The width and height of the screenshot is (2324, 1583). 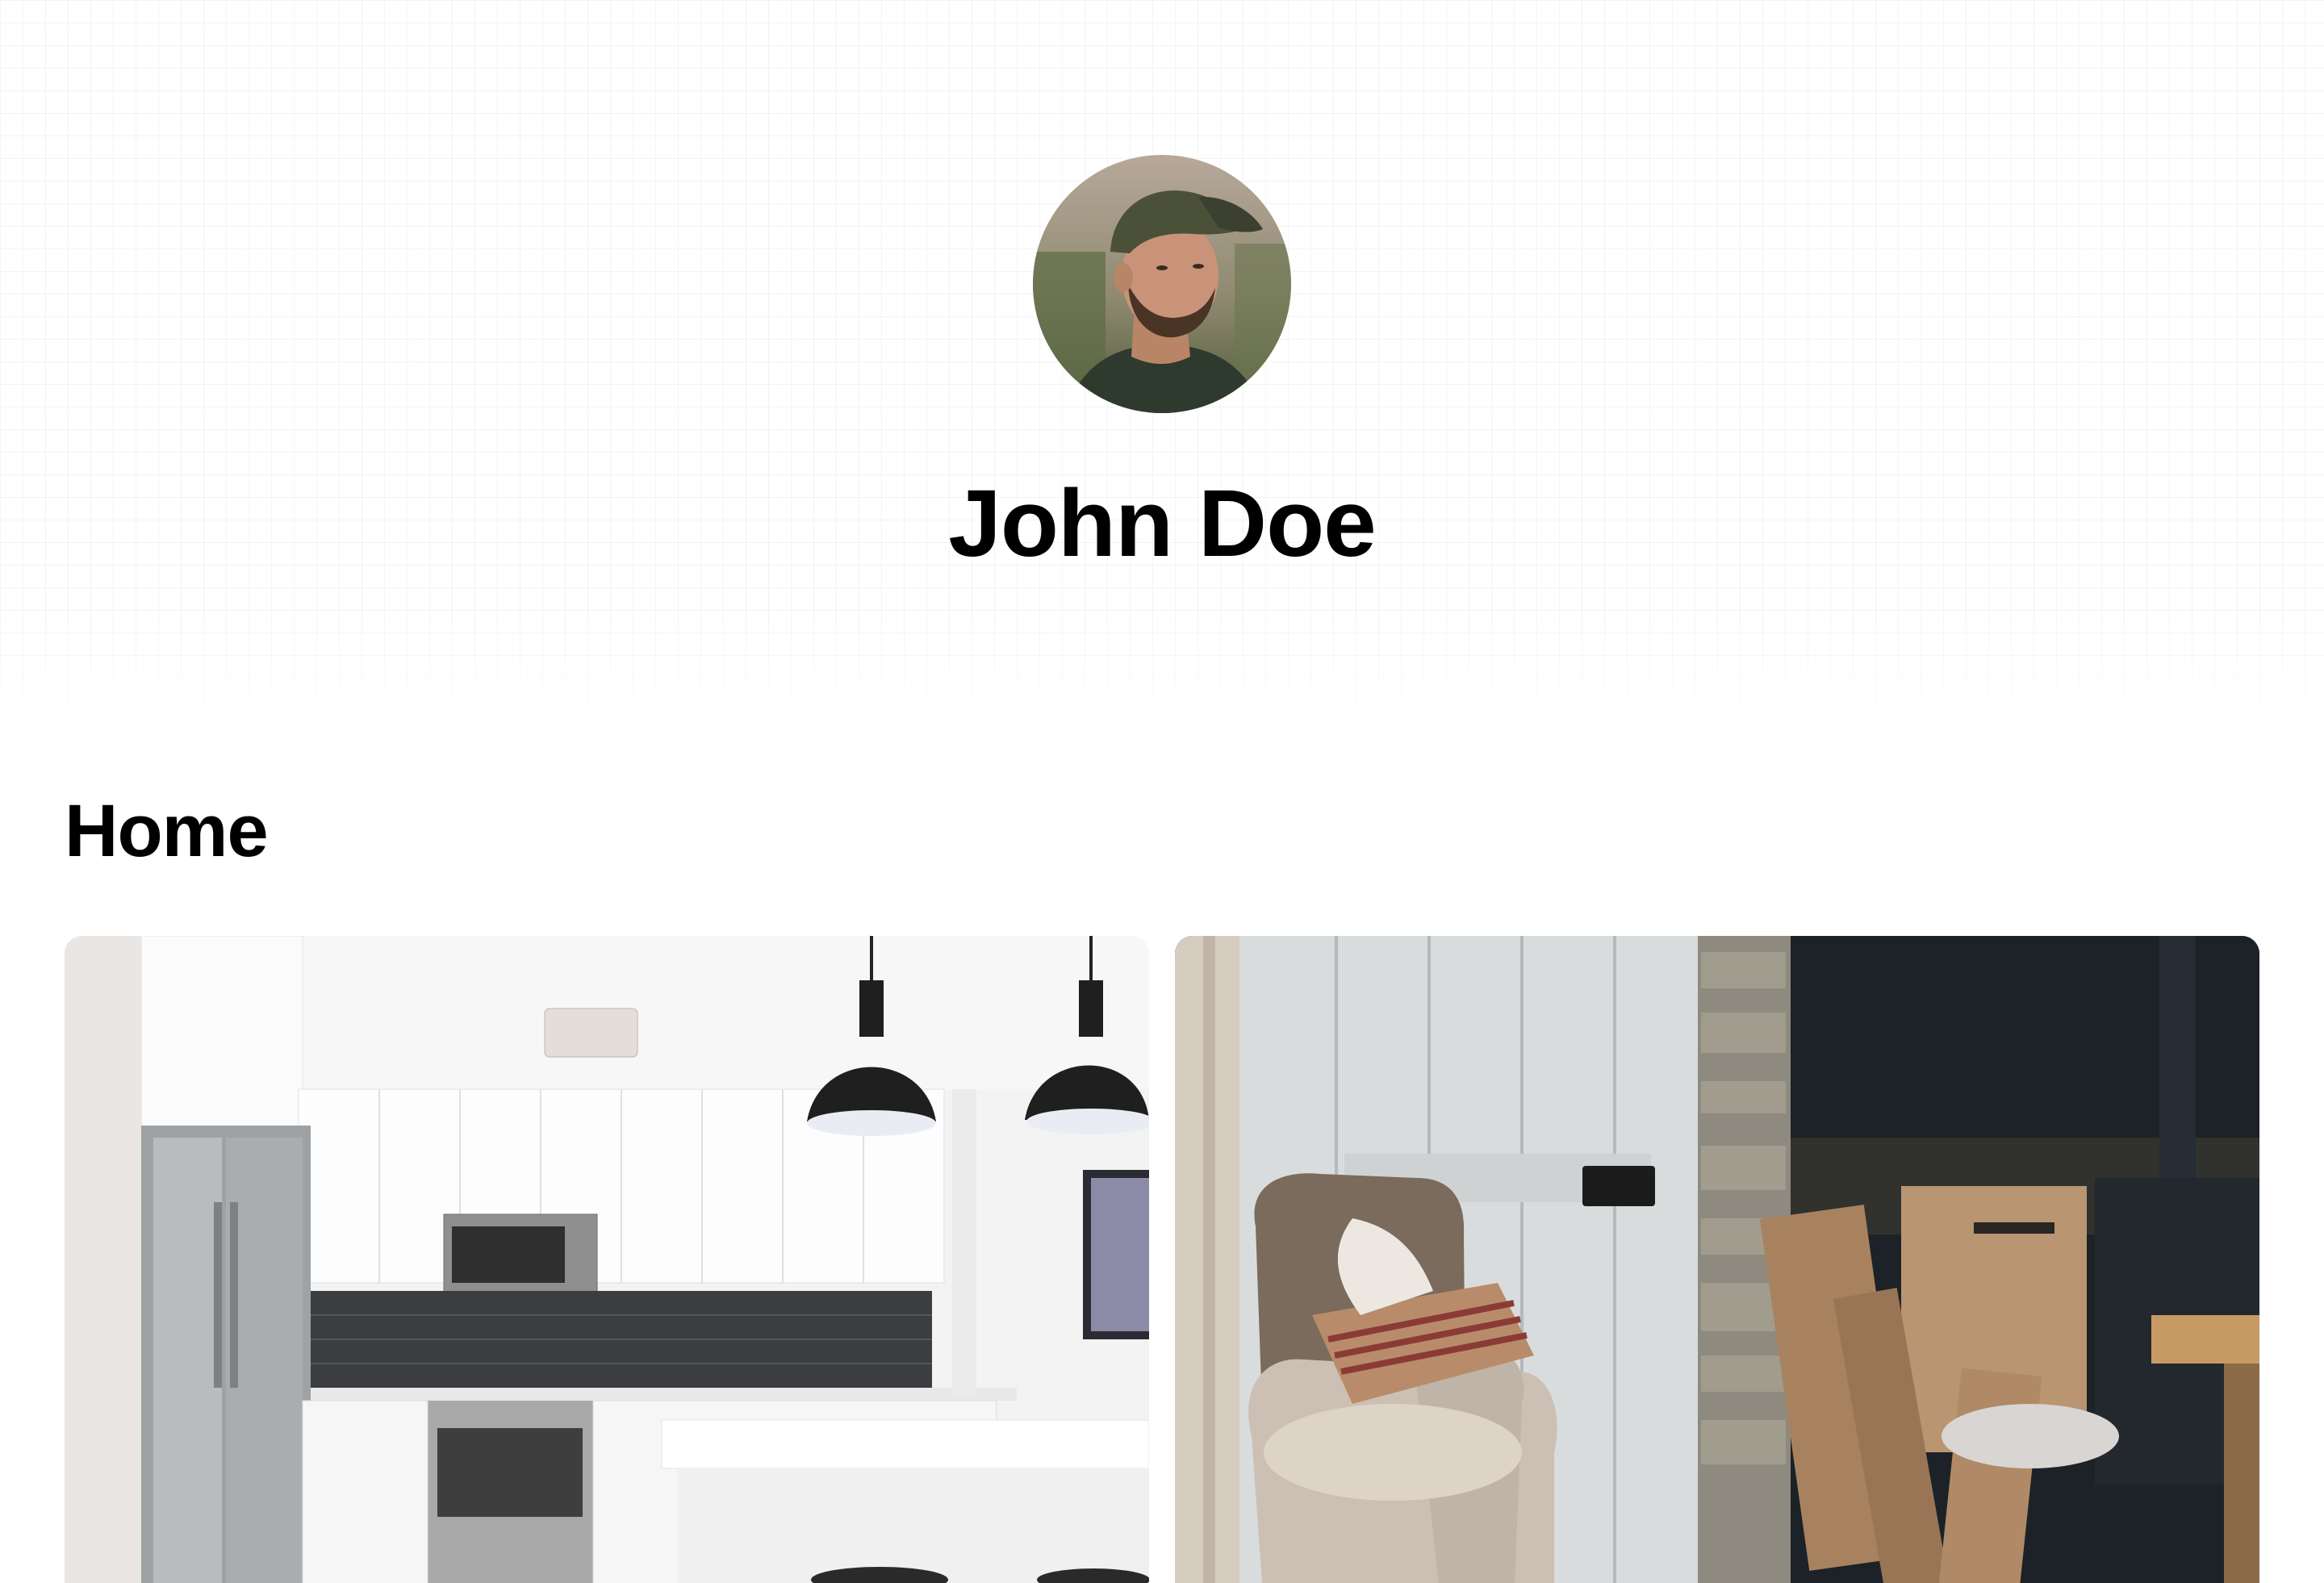 What do you see at coordinates (1163, 523) in the screenshot?
I see `profile-name: John Doe` at bounding box center [1163, 523].